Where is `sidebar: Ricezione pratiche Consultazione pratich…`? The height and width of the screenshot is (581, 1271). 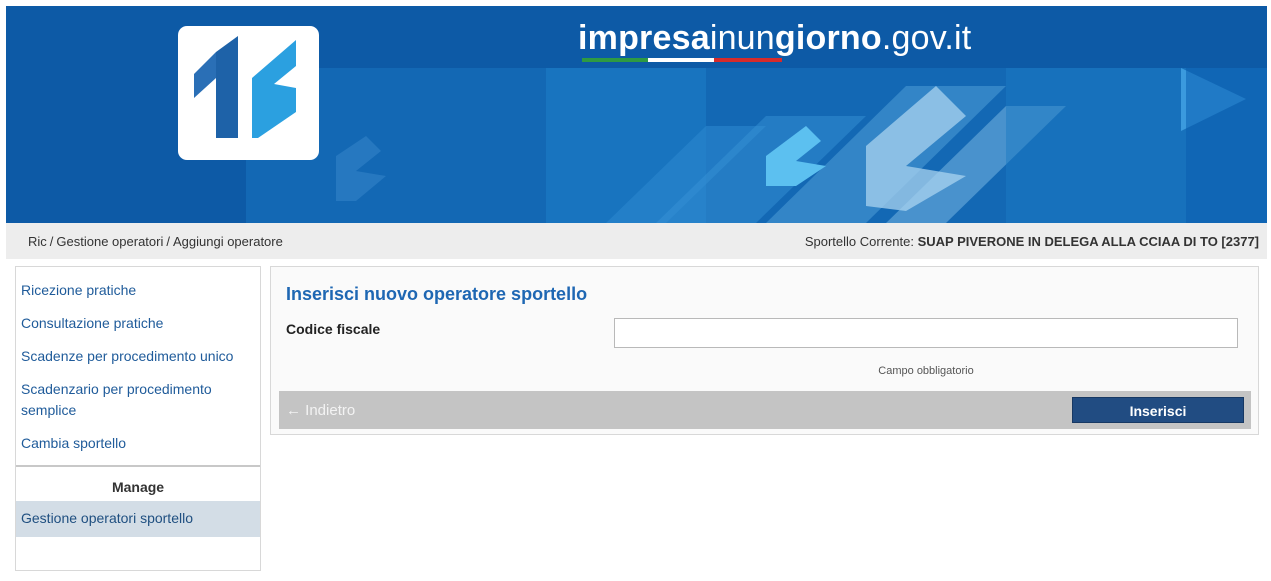
sidebar: Ricezione pratiche Consultazione pratich… is located at coordinates (138, 418).